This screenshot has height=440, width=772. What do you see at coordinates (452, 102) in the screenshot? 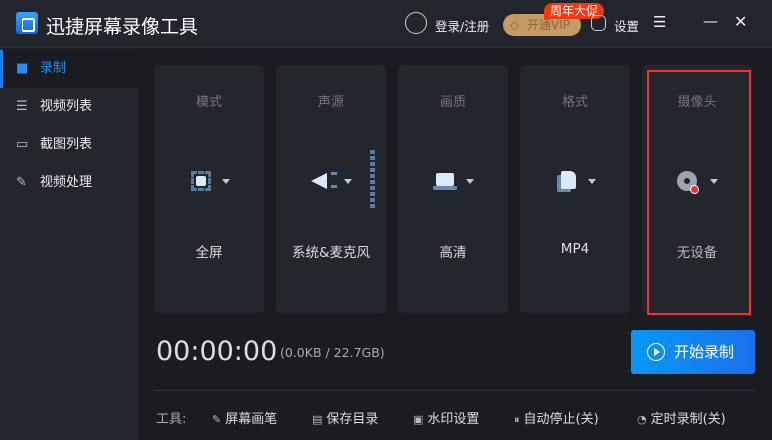
I see `card-label: 画质` at bounding box center [452, 102].